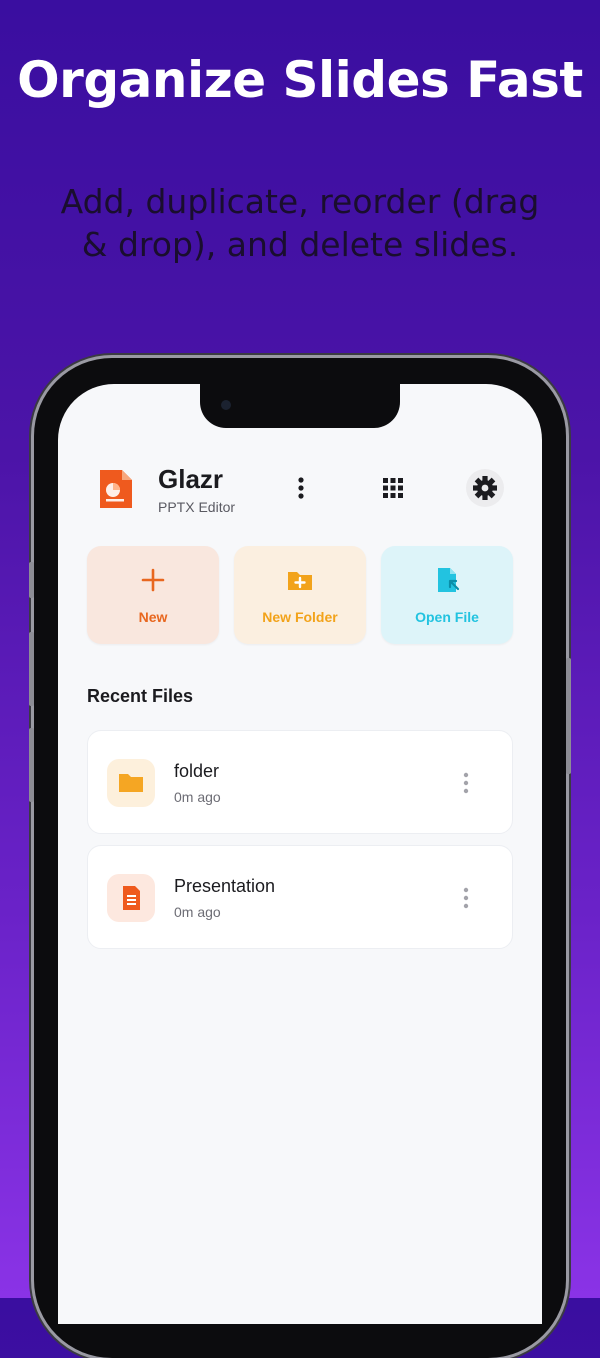  What do you see at coordinates (131, 898) in the screenshot?
I see `document-icon` at bounding box center [131, 898].